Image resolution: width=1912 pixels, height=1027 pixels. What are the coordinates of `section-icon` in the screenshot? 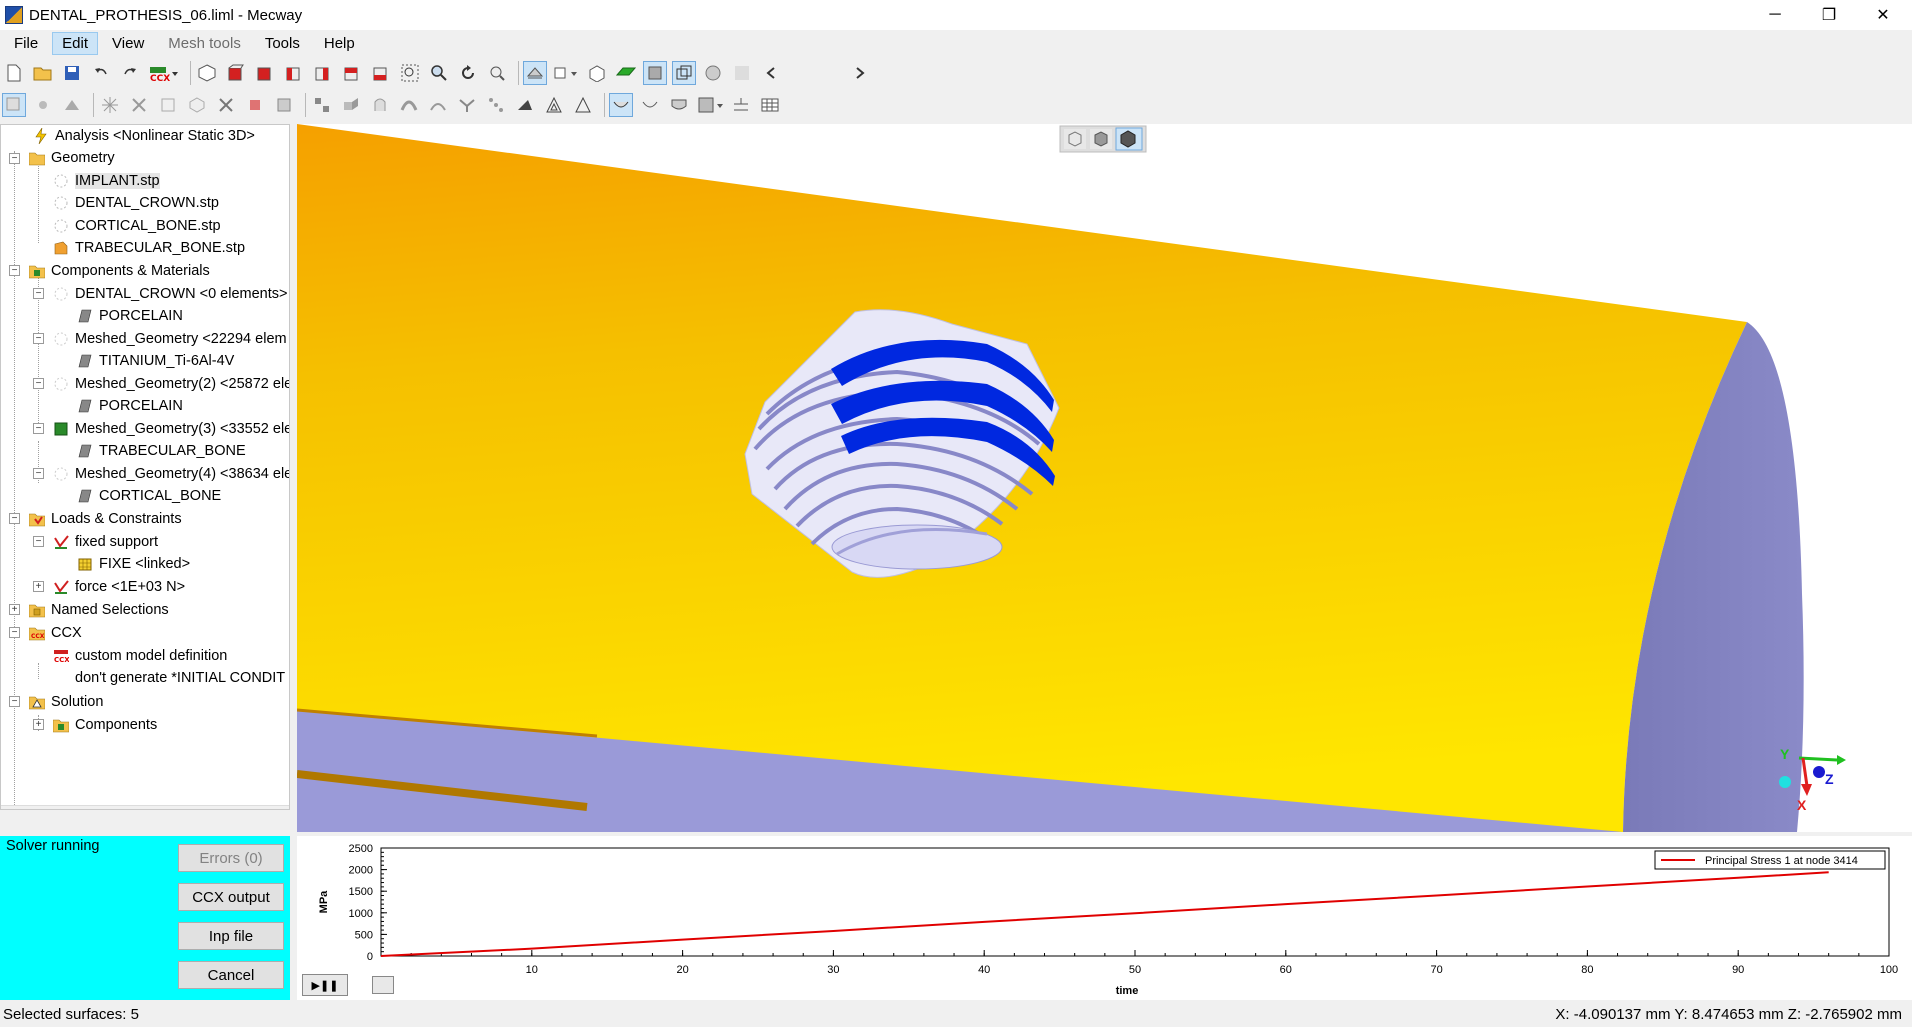 It's located at (597, 73).